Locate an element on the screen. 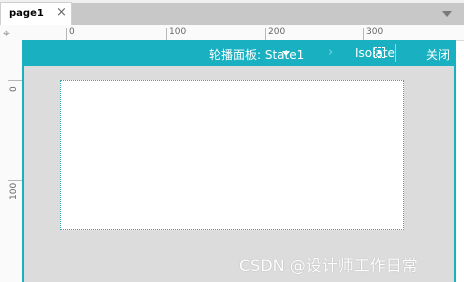 This screenshot has height=282, width=464. tab-label: page1 is located at coordinates (26, 13).